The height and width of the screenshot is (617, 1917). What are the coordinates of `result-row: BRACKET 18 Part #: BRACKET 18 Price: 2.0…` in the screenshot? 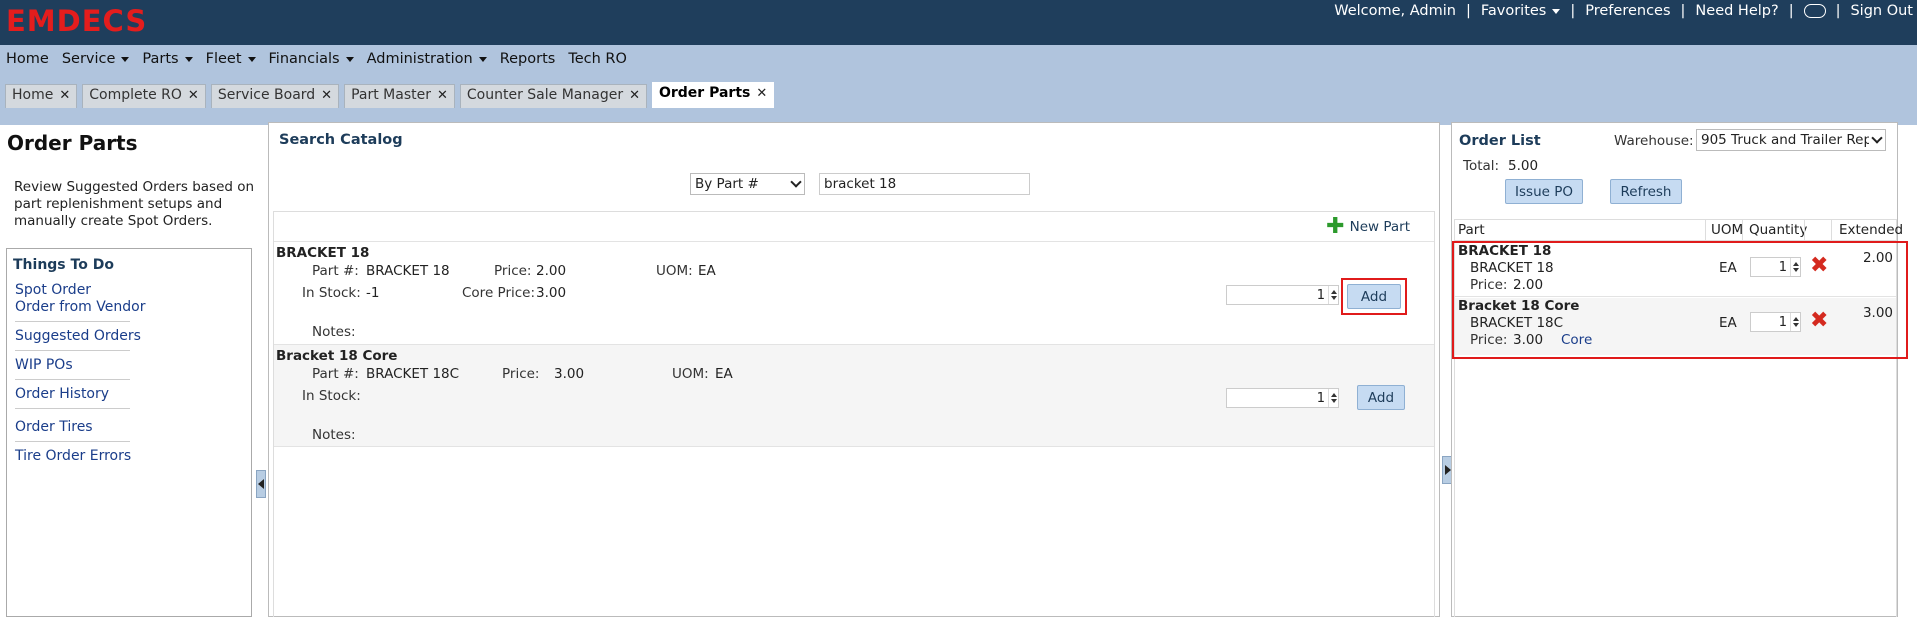 It's located at (854, 292).